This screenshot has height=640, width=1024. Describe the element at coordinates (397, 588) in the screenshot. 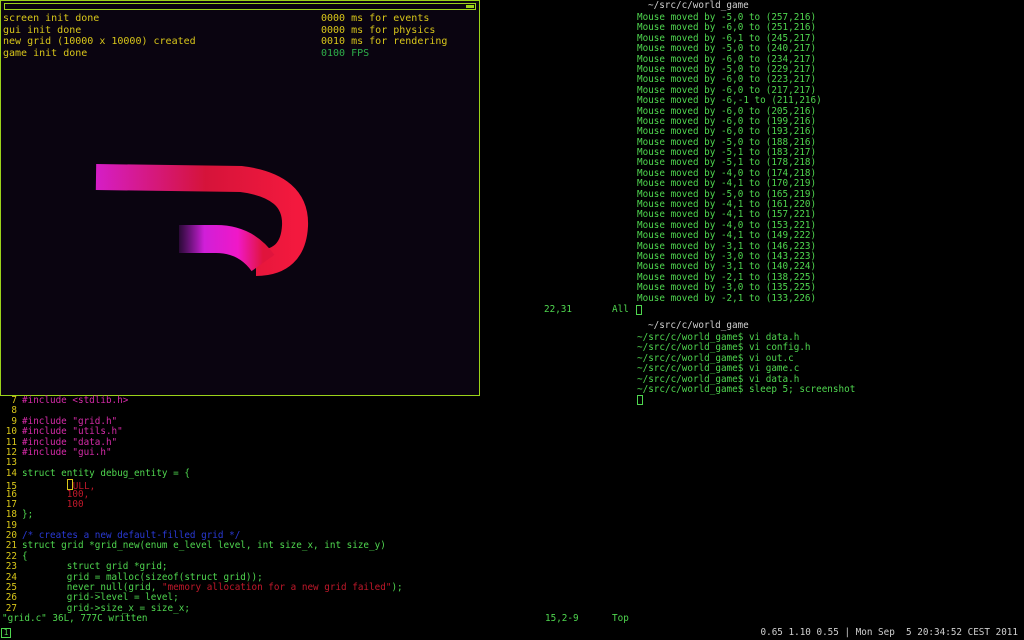

I see `code-text: );` at that location.